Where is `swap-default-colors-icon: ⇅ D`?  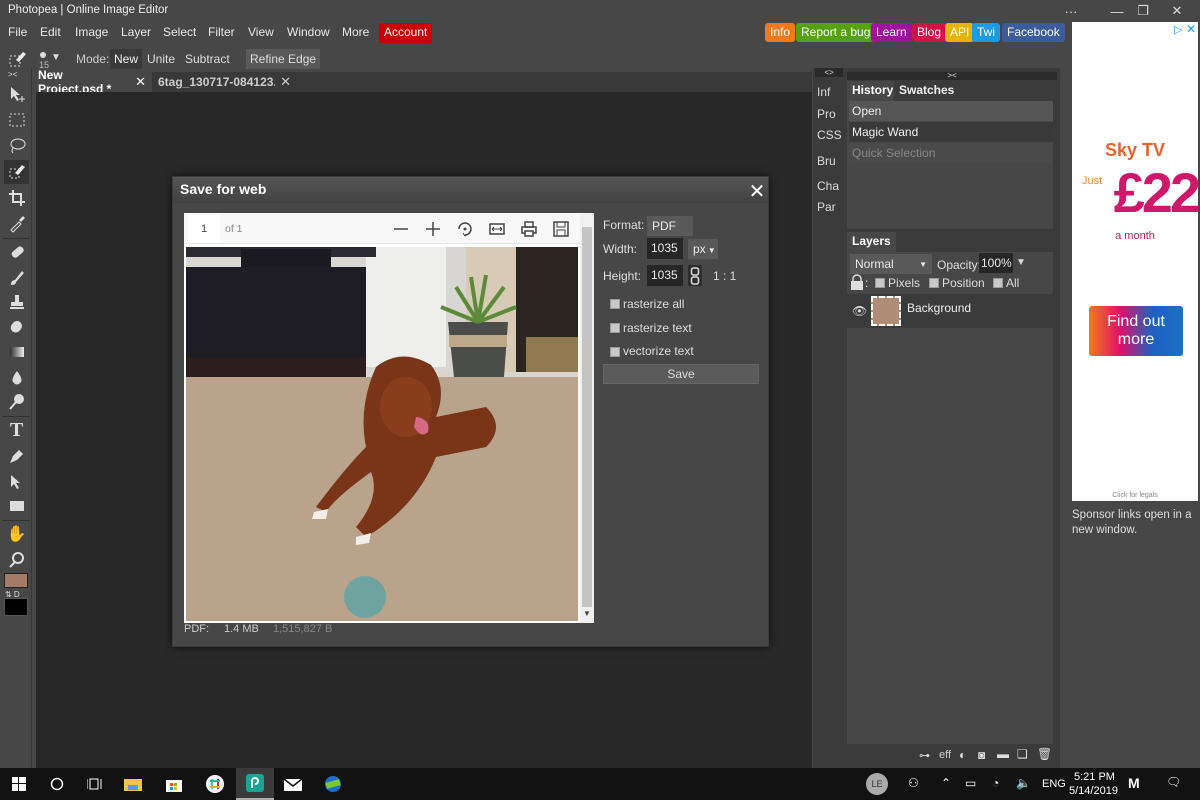
swap-default-colors-icon: ⇅ D is located at coordinates (12, 594).